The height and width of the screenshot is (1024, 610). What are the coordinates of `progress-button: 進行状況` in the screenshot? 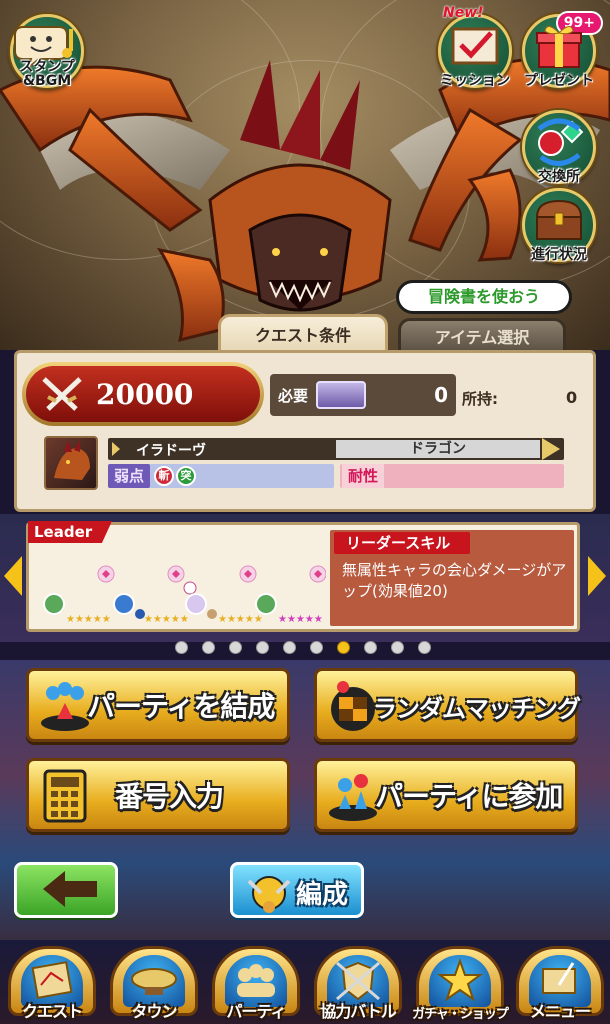 It's located at (559, 225).